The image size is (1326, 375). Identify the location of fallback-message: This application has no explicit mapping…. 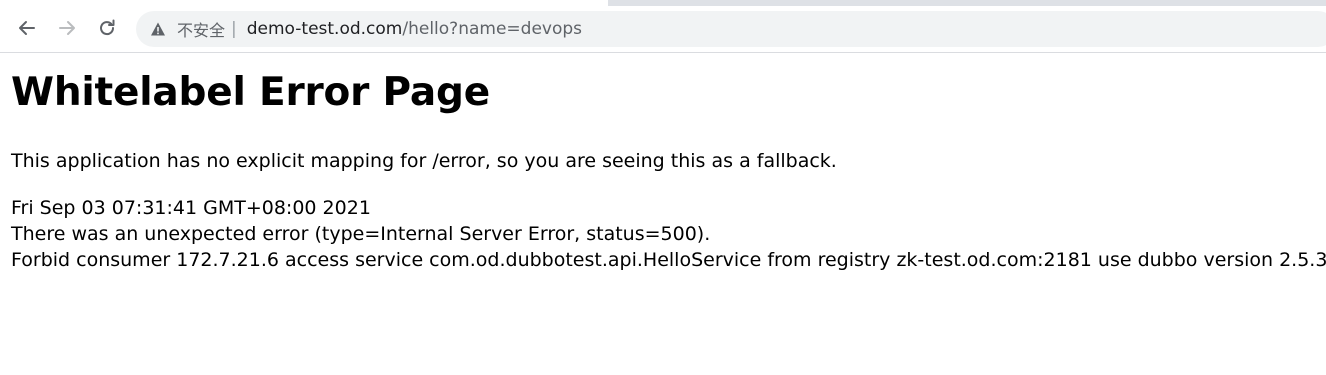
(424, 161).